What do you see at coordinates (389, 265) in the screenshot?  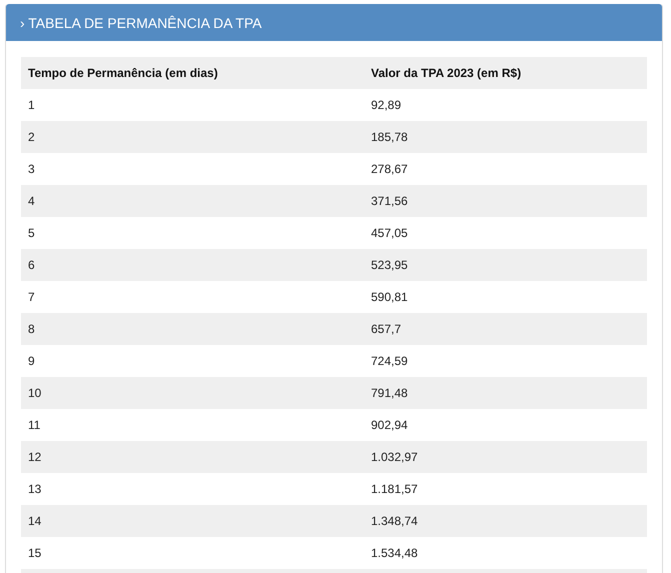 I see `table-cell-text: 523,95` at bounding box center [389, 265].